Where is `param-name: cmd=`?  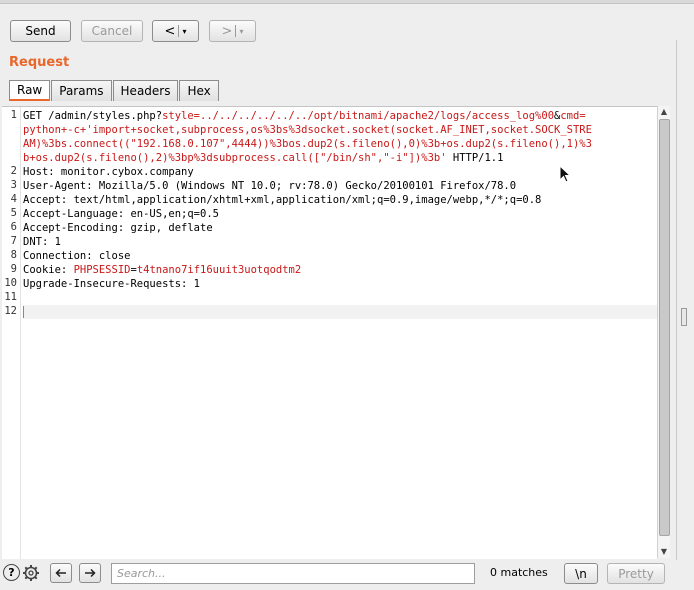
param-name: cmd= is located at coordinates (573, 116).